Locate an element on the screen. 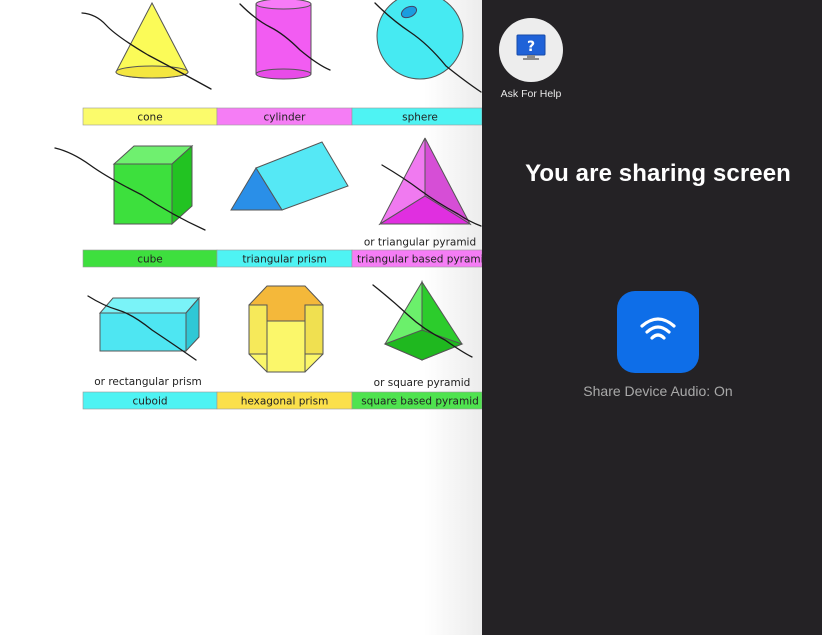  label-cone: cone is located at coordinates (149, 118).